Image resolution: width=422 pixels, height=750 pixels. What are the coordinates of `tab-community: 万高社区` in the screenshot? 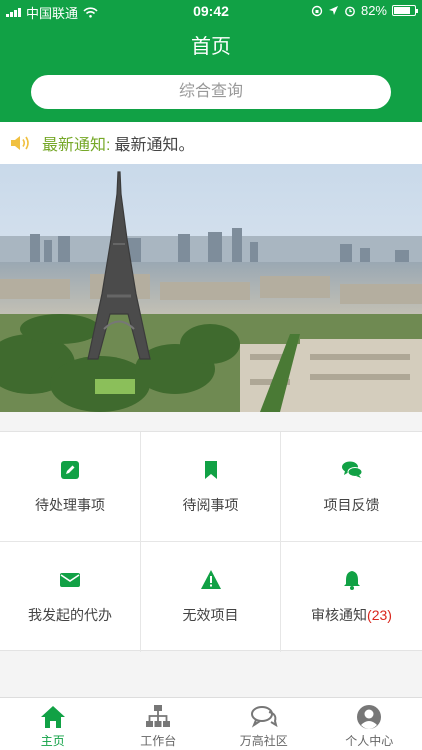 It's located at (264, 724).